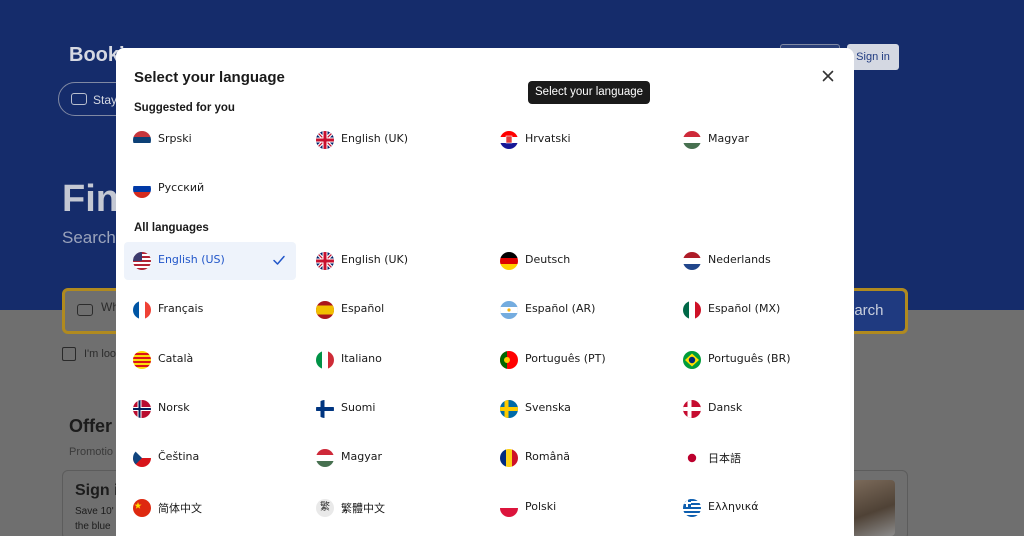 The image size is (1024, 536). I want to click on language-label: Polski, so click(541, 506).